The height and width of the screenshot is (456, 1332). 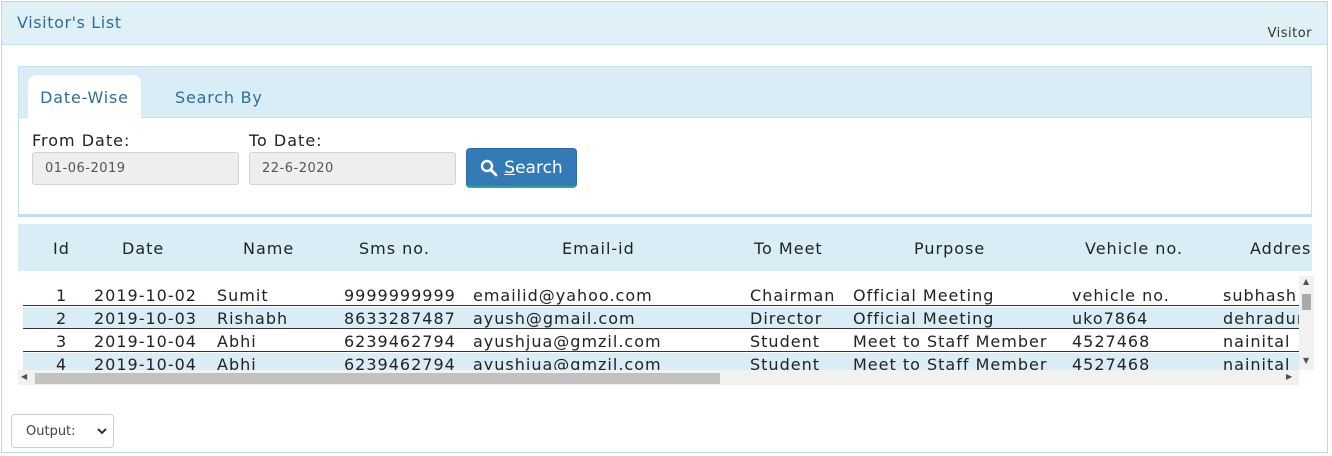 I want to click on cell-address: dehradun, so click(x=1265, y=318).